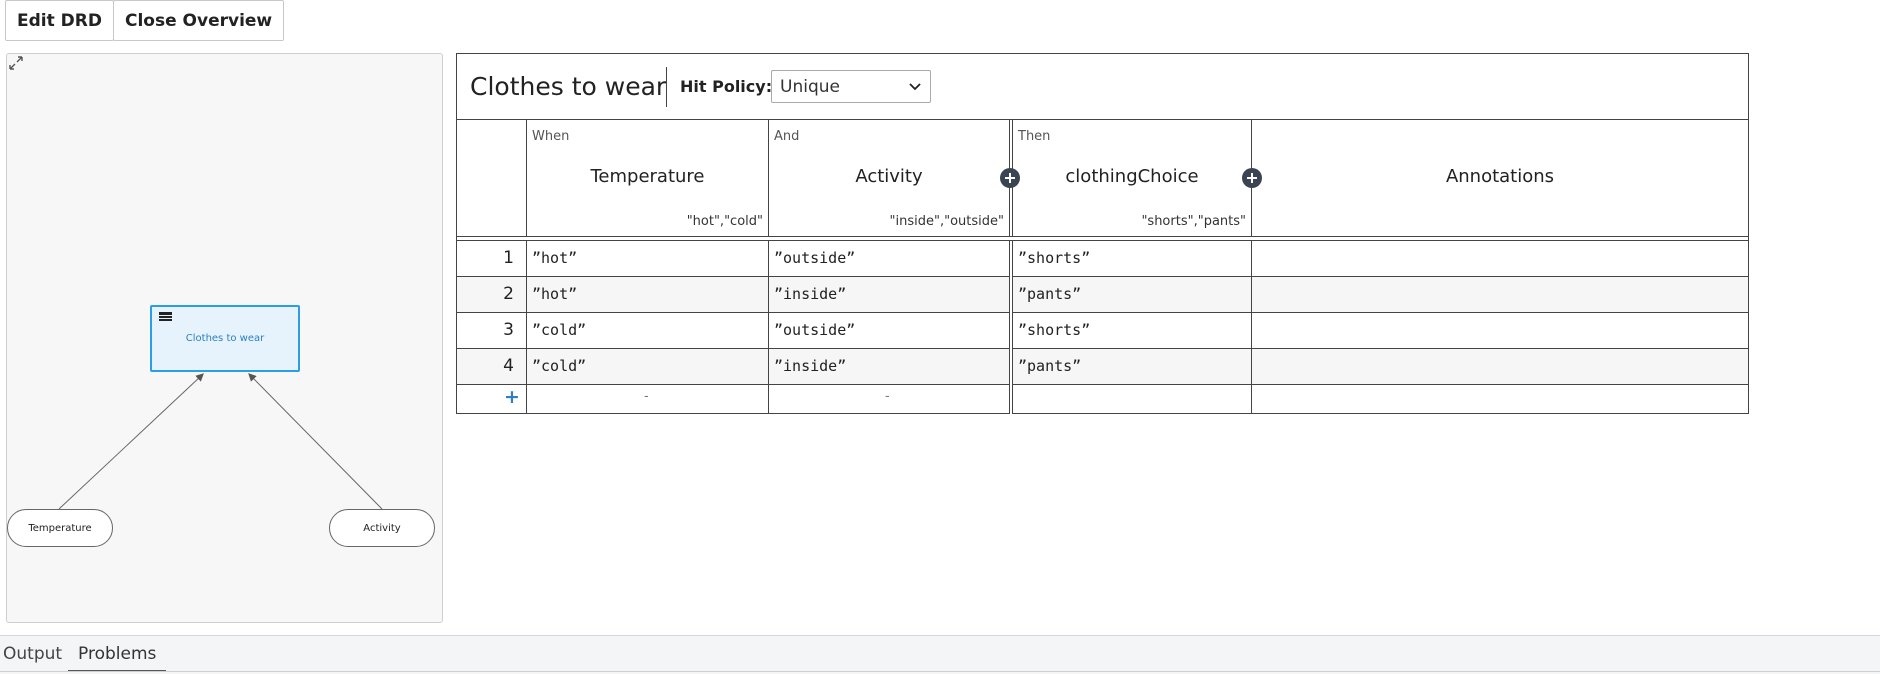 This screenshot has height=674, width=1880. What do you see at coordinates (1132, 176) in the screenshot?
I see `column-title: clothingChoice` at bounding box center [1132, 176].